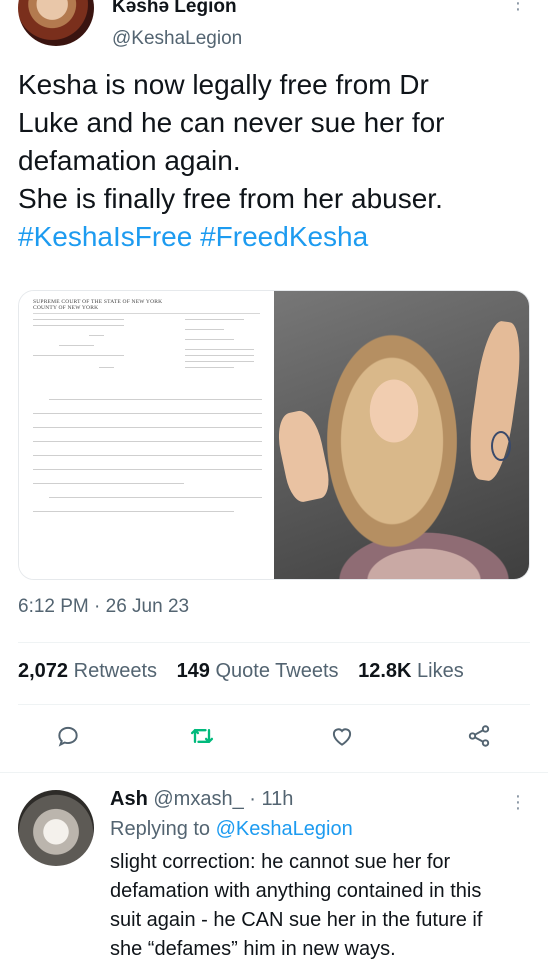  What do you see at coordinates (501, 446) in the screenshot?
I see `photo-tattoo` at bounding box center [501, 446].